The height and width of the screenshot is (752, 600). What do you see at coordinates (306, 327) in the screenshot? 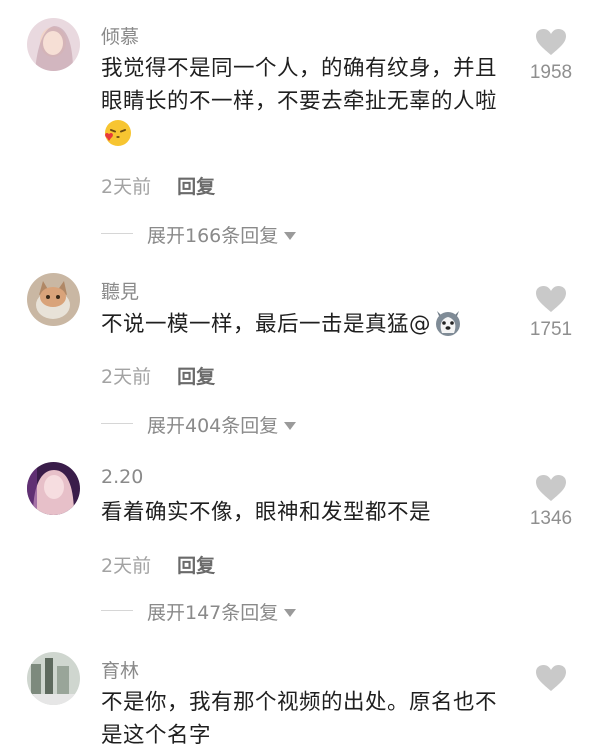
I see `comment-text: 不说一模一样，最后一击是真猛@` at bounding box center [306, 327].